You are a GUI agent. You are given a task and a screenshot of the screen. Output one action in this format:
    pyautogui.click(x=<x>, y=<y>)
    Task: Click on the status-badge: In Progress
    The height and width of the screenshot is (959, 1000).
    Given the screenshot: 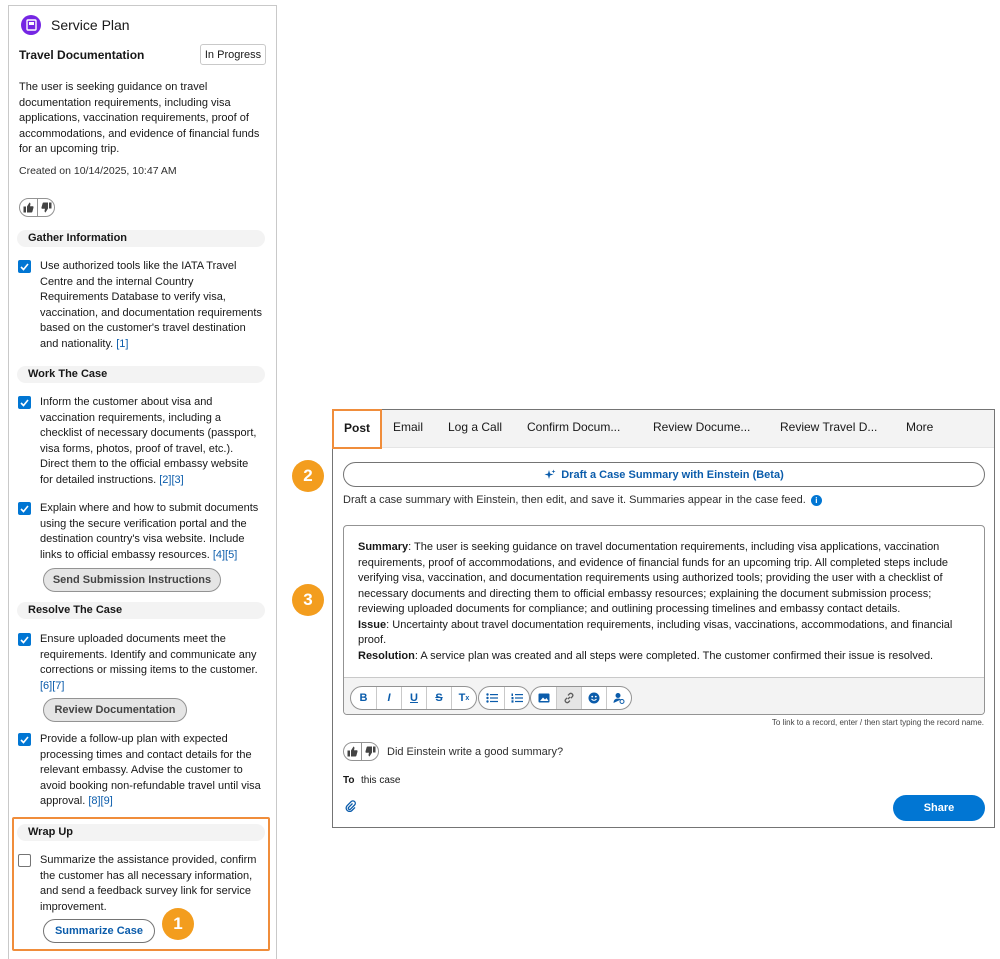 What is the action you would take?
    pyautogui.click(x=233, y=54)
    